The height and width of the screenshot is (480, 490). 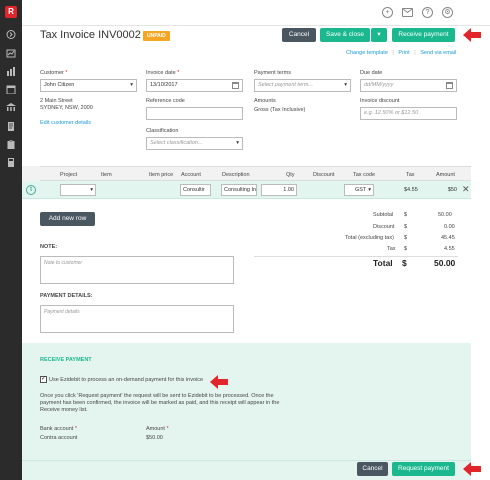 What do you see at coordinates (194, 113) in the screenshot?
I see `reference-input` at bounding box center [194, 113].